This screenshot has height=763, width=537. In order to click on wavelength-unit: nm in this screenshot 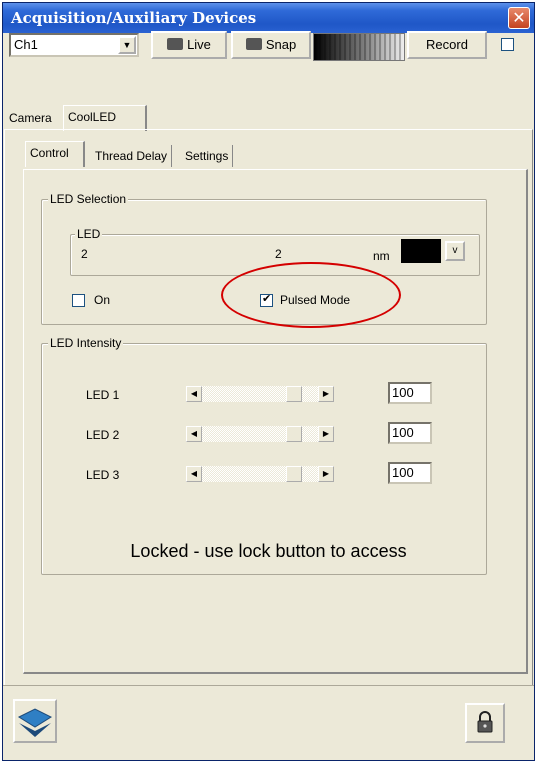, I will do `click(381, 256)`.